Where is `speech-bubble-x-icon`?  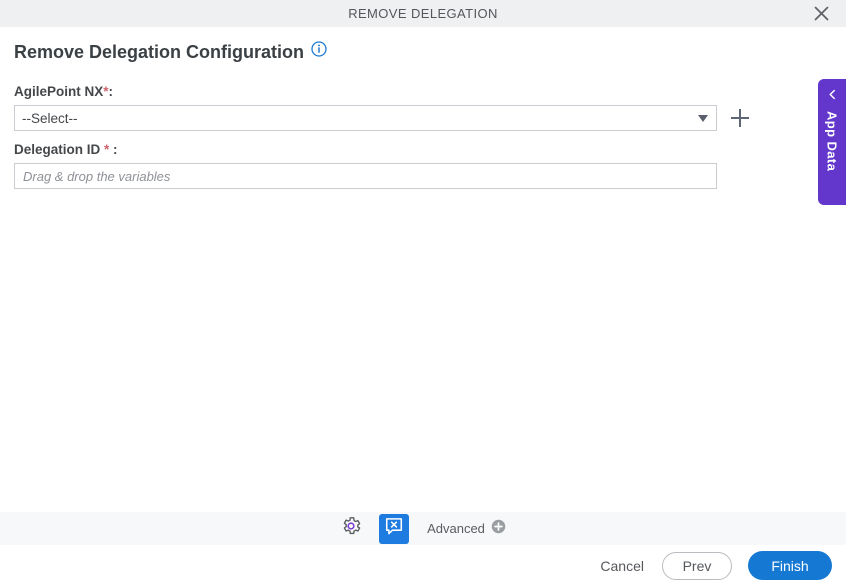
speech-bubble-x-icon is located at coordinates (394, 528).